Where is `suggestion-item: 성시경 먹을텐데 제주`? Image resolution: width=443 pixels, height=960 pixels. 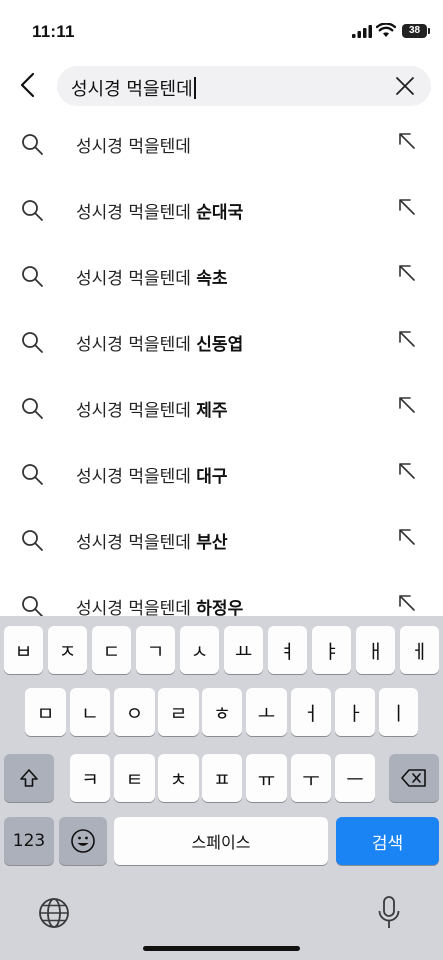
suggestion-item: 성시경 먹을텐데 제주 is located at coordinates (221, 407).